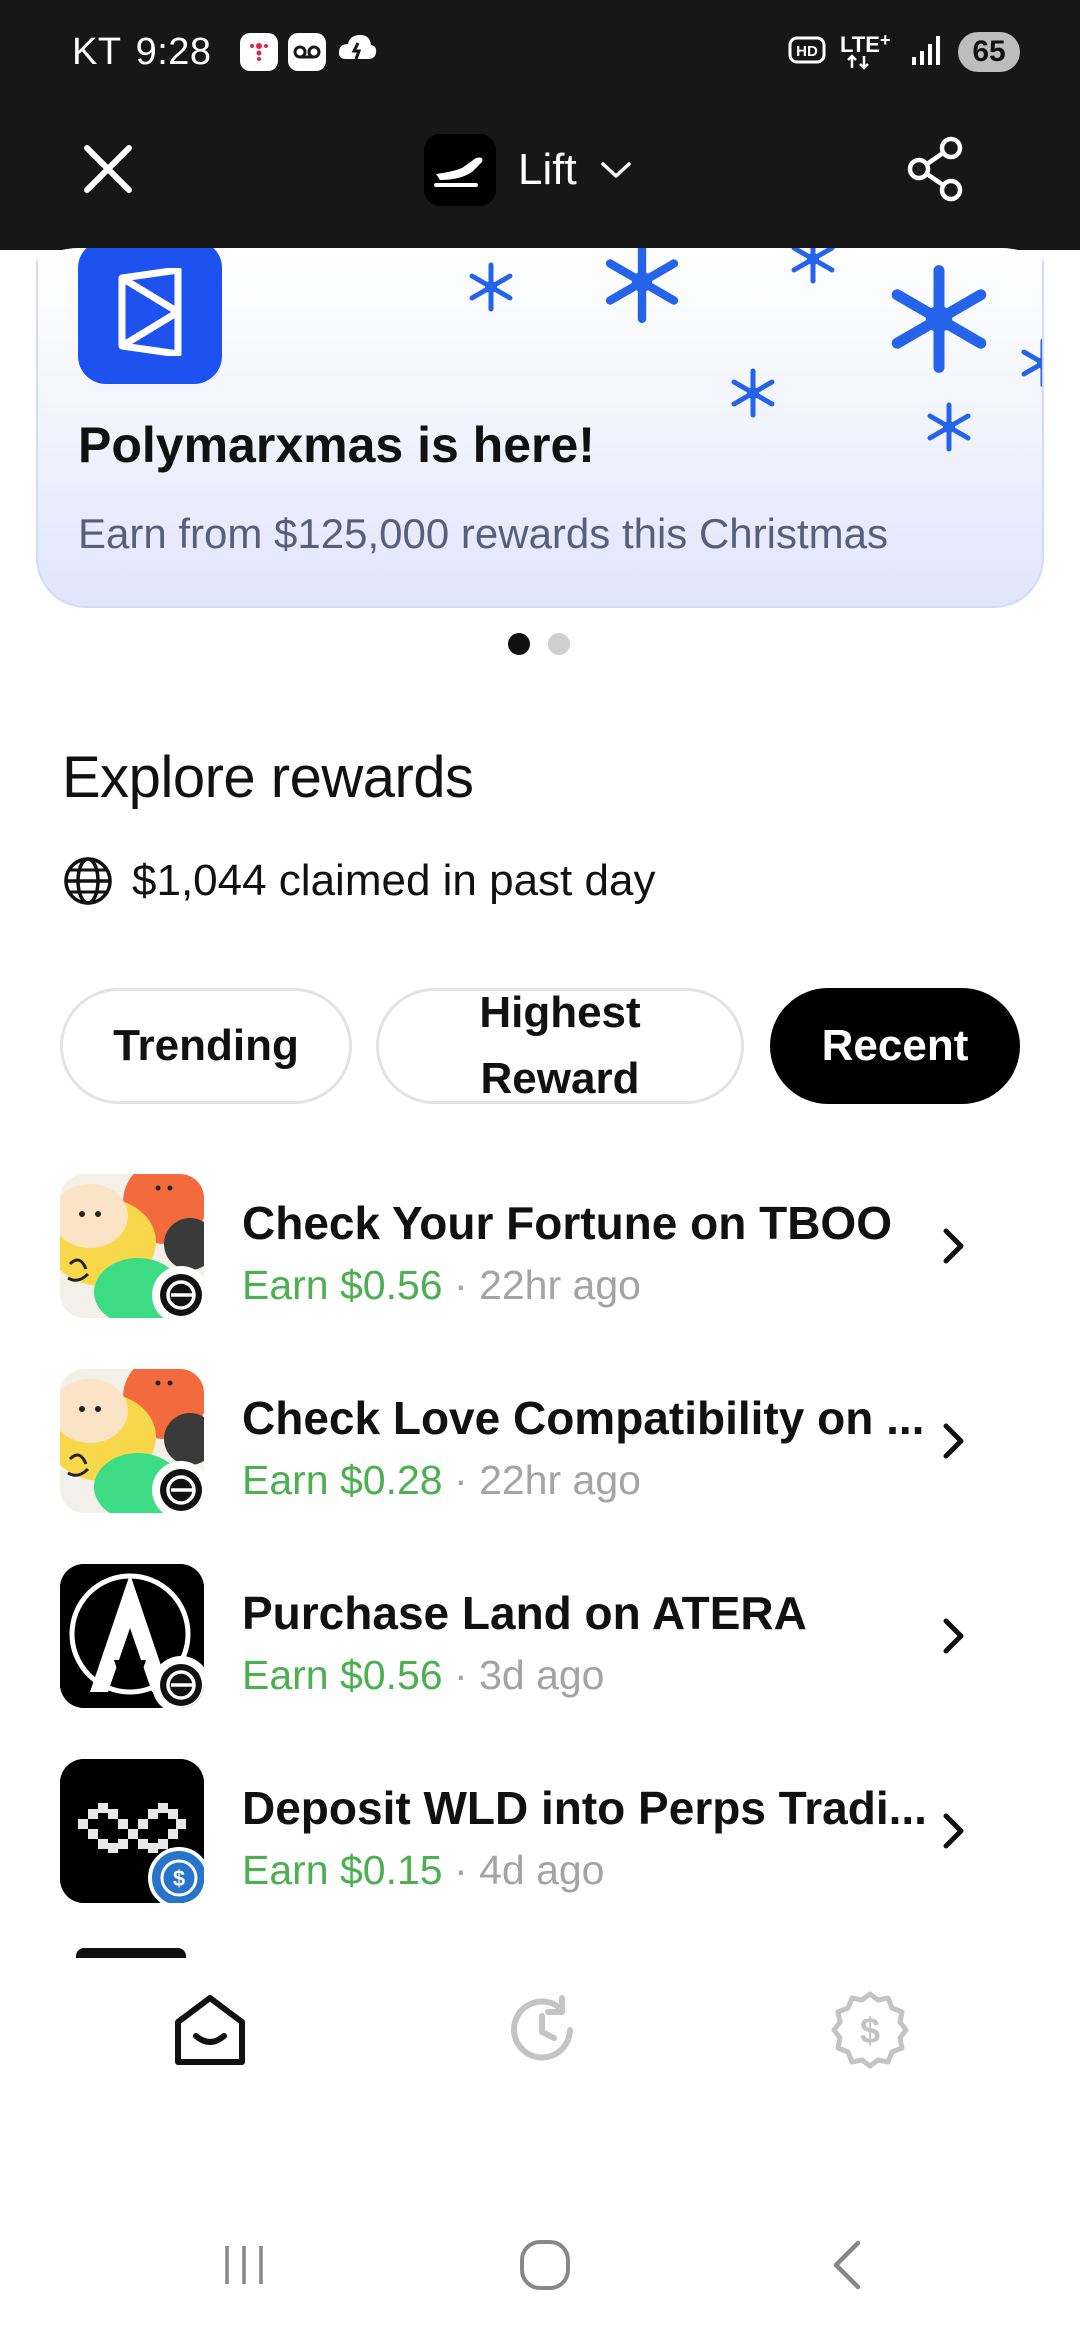 This screenshot has height=2340, width=1080. I want to click on back-icon, so click(847, 2265).